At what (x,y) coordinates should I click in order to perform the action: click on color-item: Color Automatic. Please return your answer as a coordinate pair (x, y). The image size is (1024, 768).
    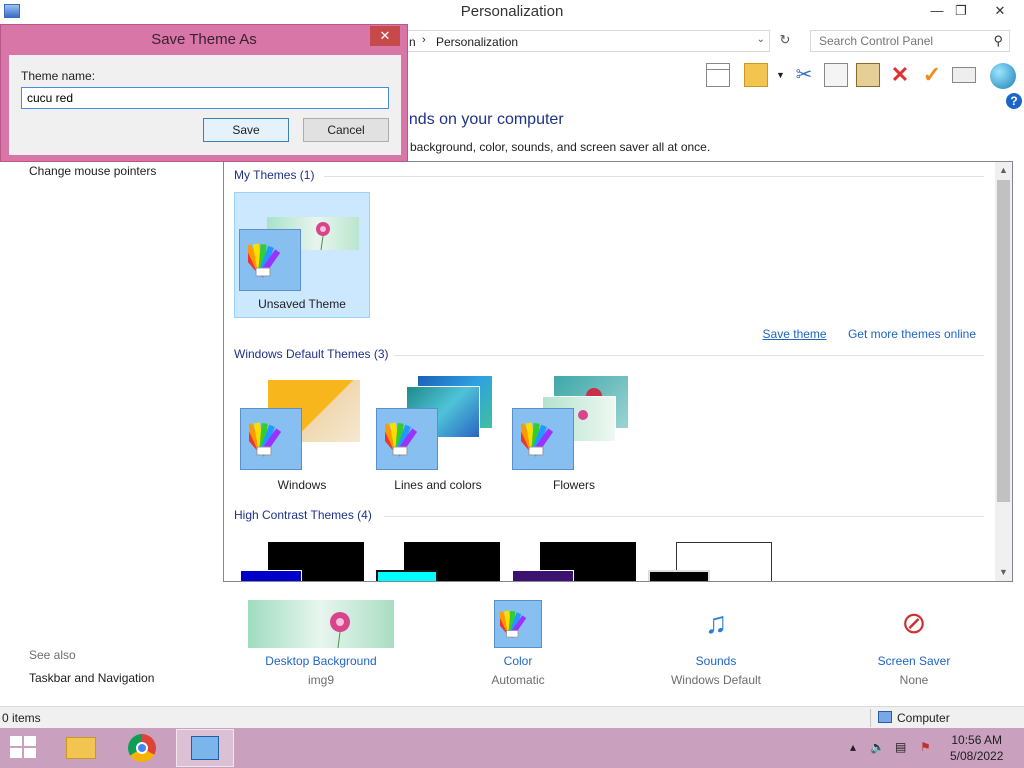
    Looking at the image, I should click on (518, 643).